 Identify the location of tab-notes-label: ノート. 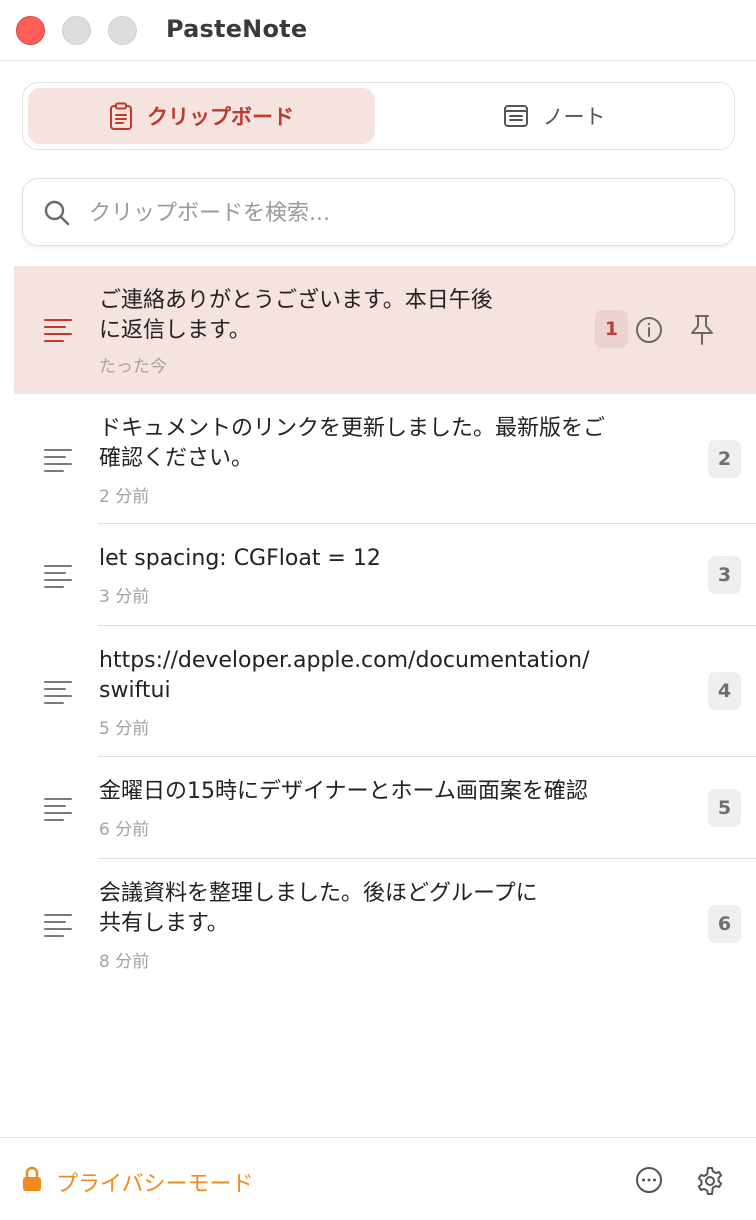
(574, 117).